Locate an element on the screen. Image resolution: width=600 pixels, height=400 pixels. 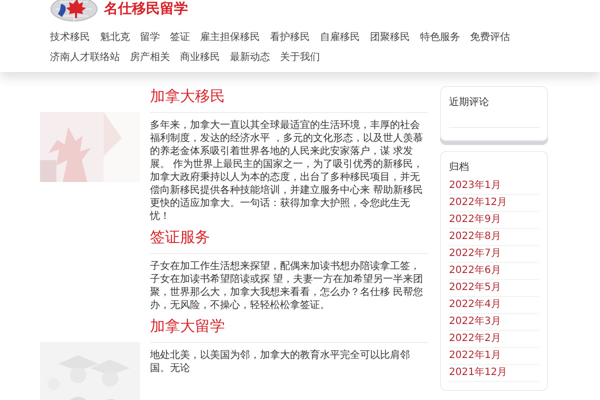
archive-link: 2022年7月 is located at coordinates (494, 254).